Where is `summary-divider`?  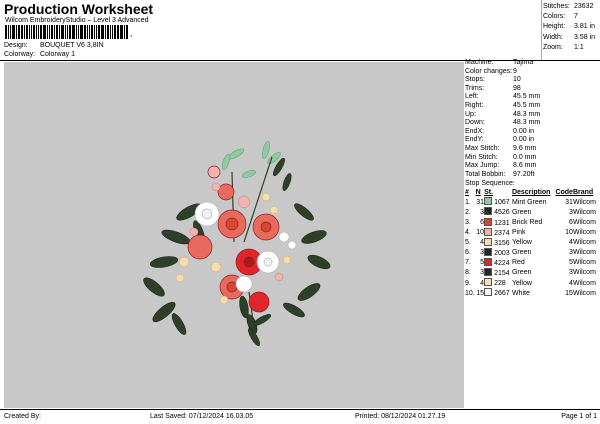
summary-divider is located at coordinates (541, 30).